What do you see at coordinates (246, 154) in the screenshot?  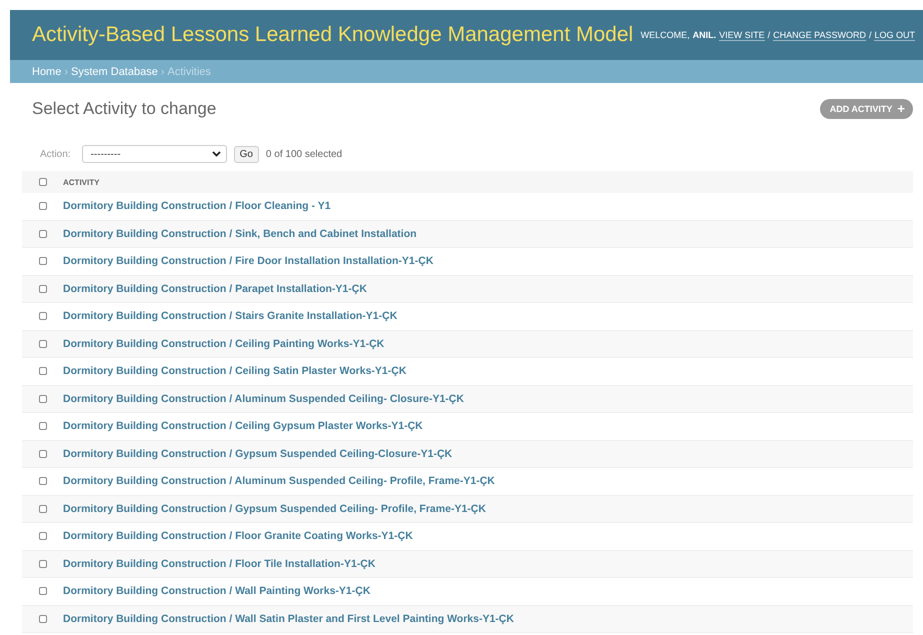 I see `go-button: Go` at bounding box center [246, 154].